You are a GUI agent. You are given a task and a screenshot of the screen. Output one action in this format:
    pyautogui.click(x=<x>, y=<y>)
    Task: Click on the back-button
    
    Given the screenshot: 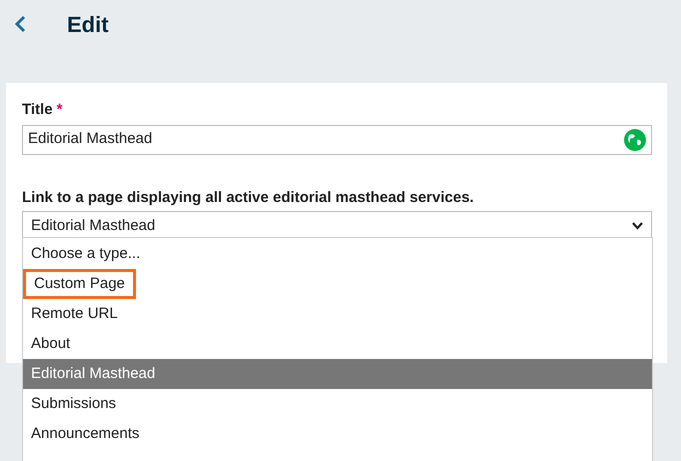 What is the action you would take?
    pyautogui.click(x=20, y=24)
    